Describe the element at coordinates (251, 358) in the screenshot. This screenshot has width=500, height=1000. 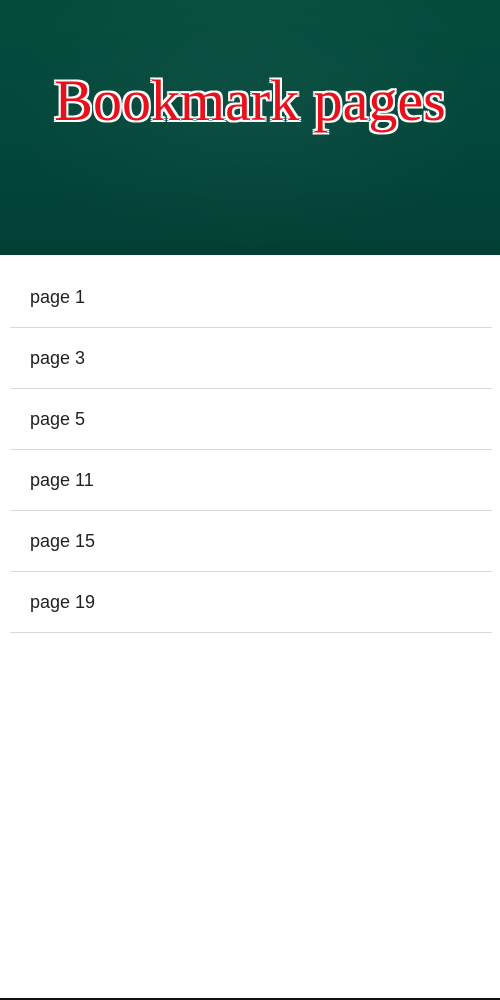
I see `bookmark-item-page-3: page 3` at that location.